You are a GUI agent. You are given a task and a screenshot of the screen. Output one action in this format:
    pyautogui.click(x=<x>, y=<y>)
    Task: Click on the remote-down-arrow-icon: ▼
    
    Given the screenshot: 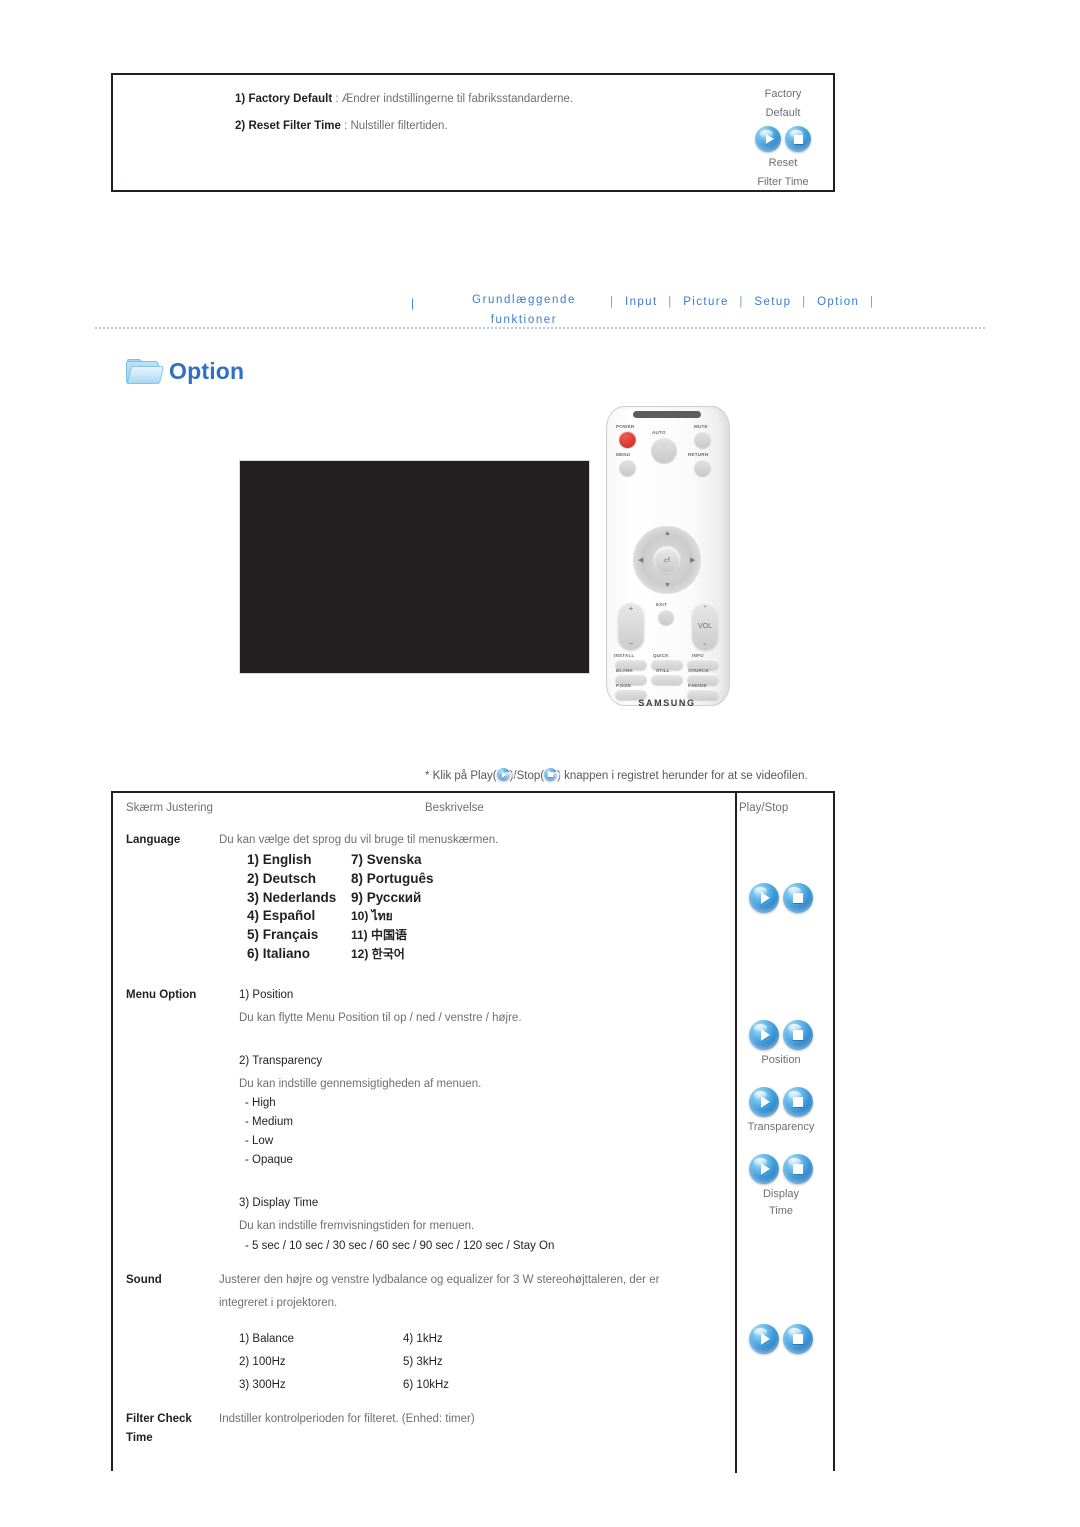 What is the action you would take?
    pyautogui.click(x=667, y=585)
    